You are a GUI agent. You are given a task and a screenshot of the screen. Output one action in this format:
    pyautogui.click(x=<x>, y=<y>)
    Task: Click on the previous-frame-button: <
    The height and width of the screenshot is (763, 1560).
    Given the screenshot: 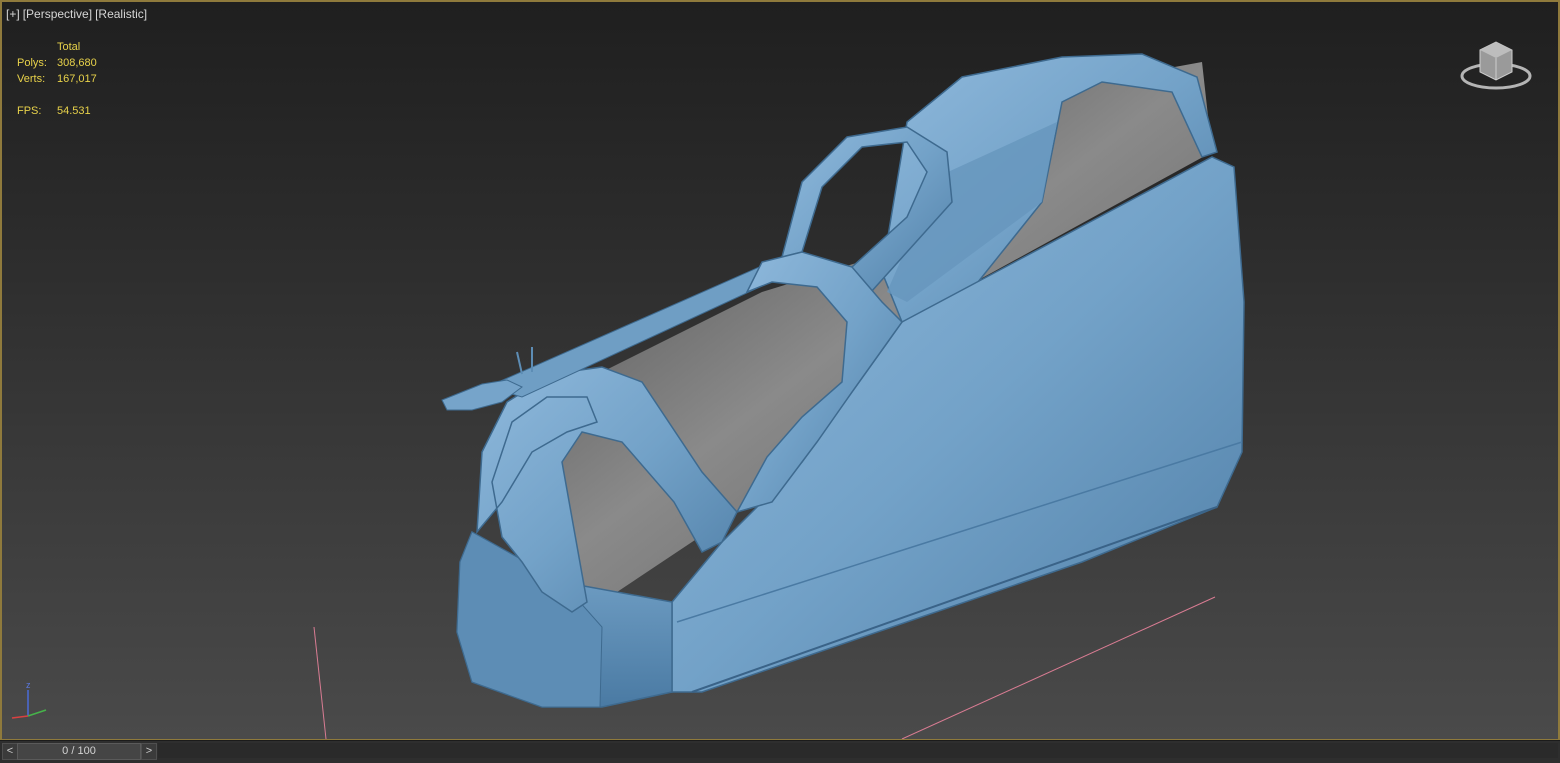 What is the action you would take?
    pyautogui.click(x=10, y=751)
    